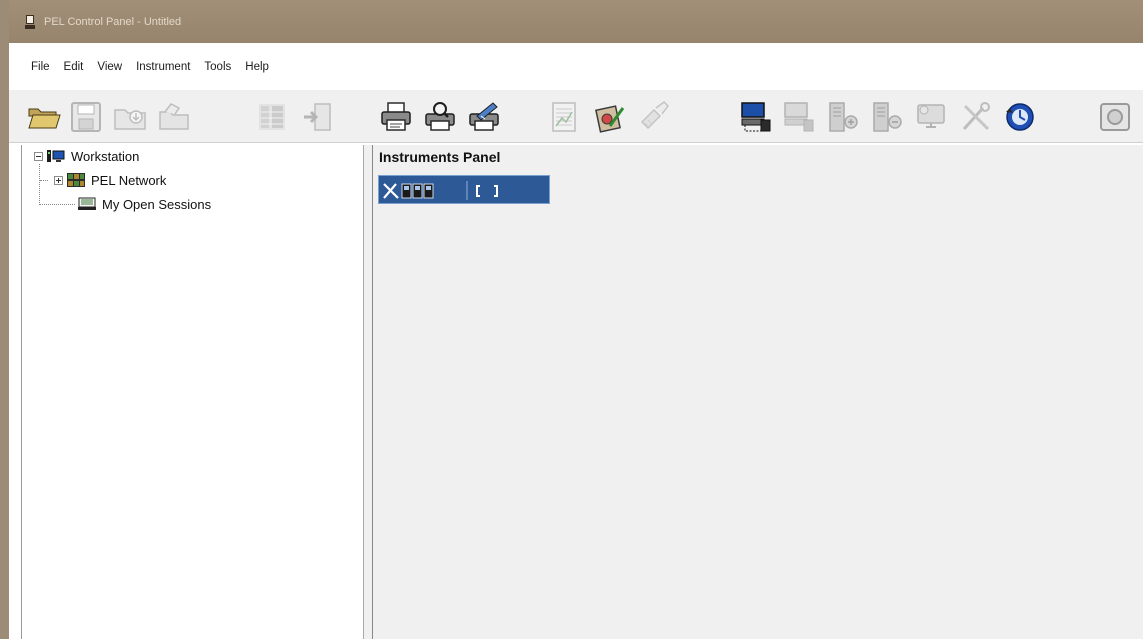 This screenshot has height=639, width=1143. Describe the element at coordinates (257, 67) in the screenshot. I see `menu-help: Help` at that location.